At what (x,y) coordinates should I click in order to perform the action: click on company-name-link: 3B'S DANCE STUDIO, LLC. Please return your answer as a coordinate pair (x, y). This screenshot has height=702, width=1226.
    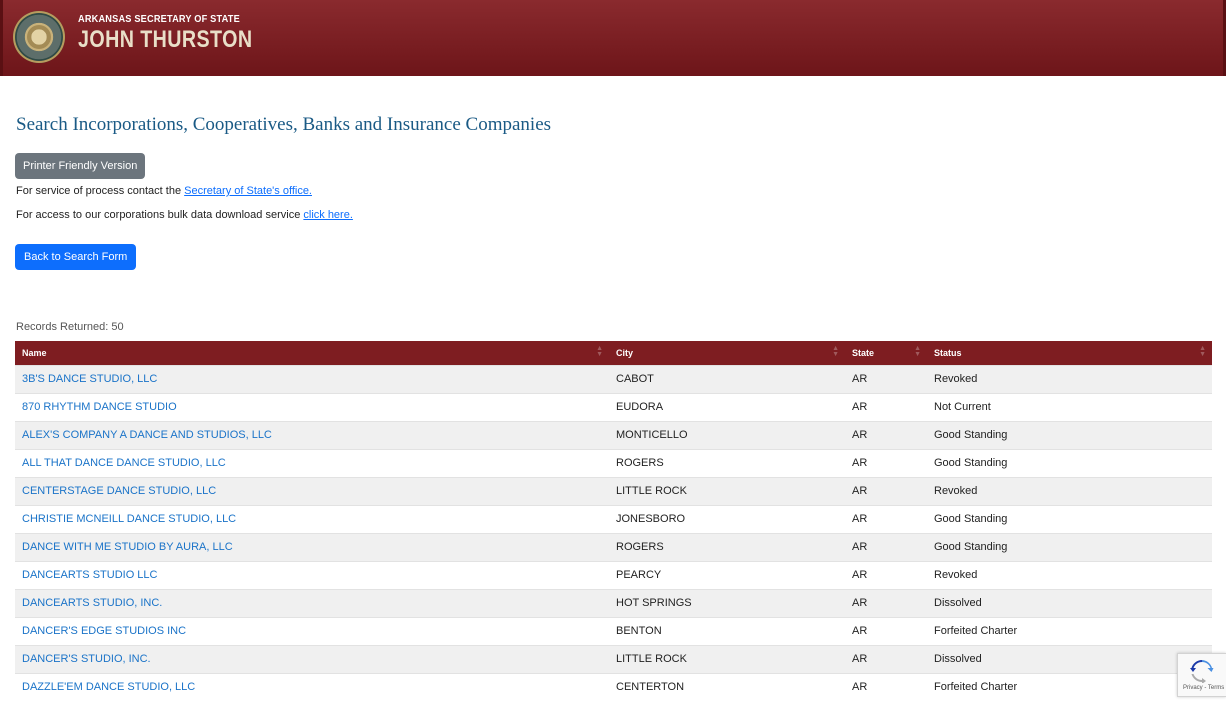
    Looking at the image, I should click on (89, 379).